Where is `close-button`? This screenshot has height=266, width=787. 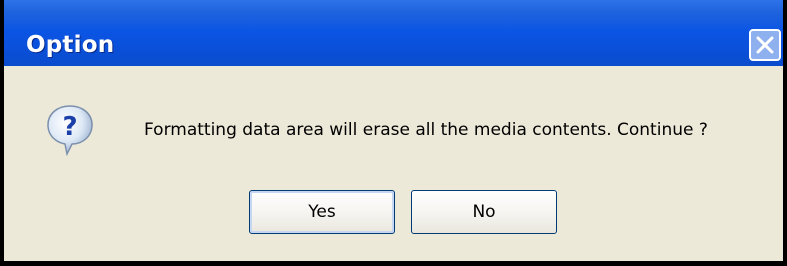
close-button is located at coordinates (765, 45).